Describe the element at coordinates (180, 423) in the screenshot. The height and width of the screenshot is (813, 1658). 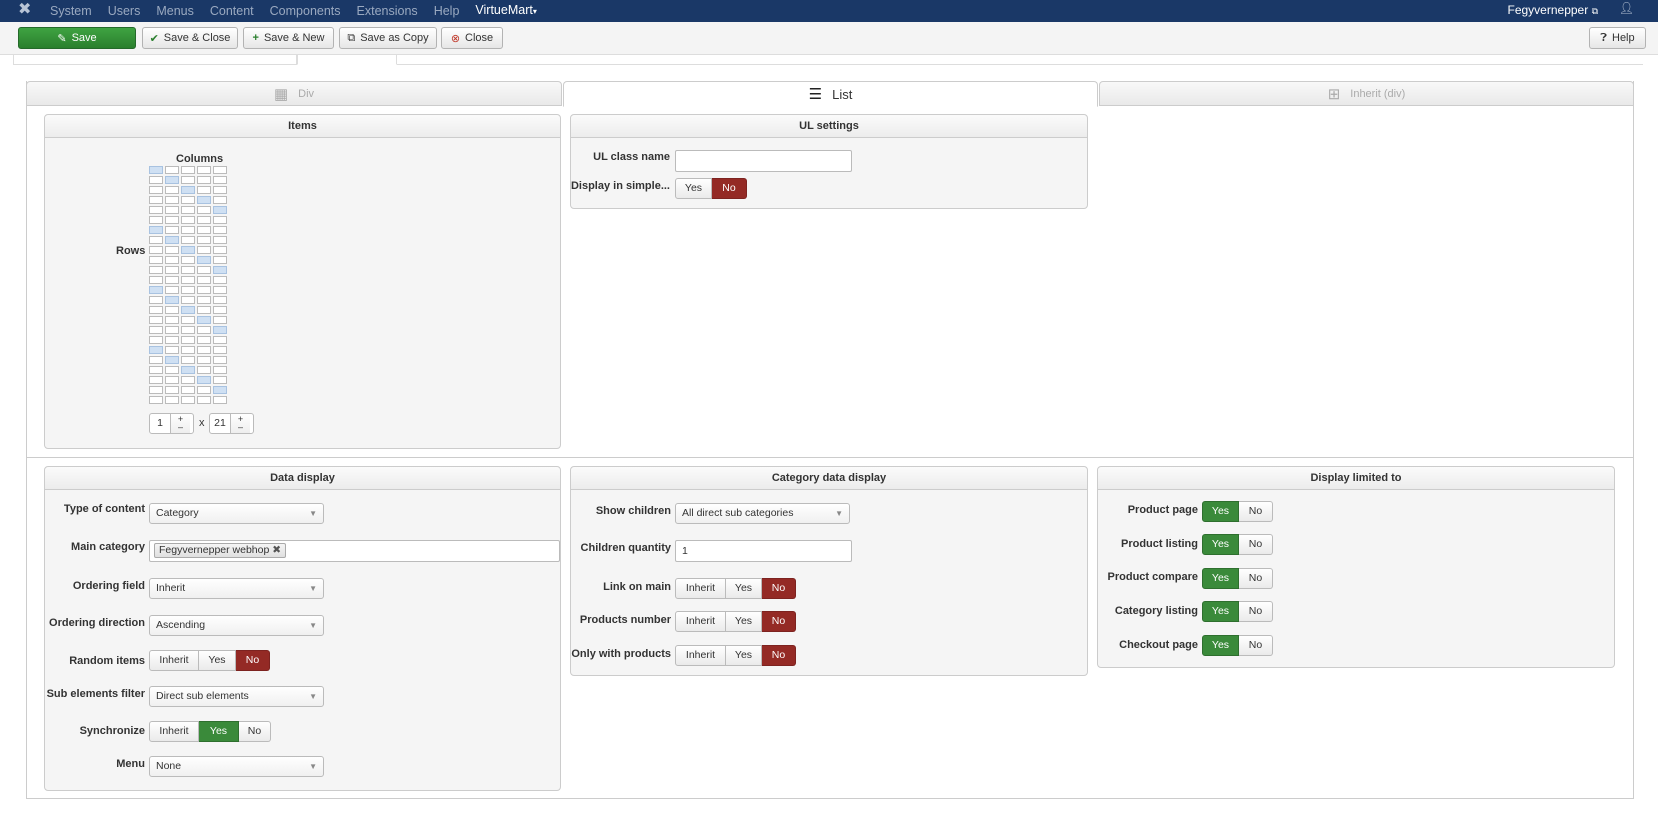
I see `columns-plus-minus: + –` at that location.